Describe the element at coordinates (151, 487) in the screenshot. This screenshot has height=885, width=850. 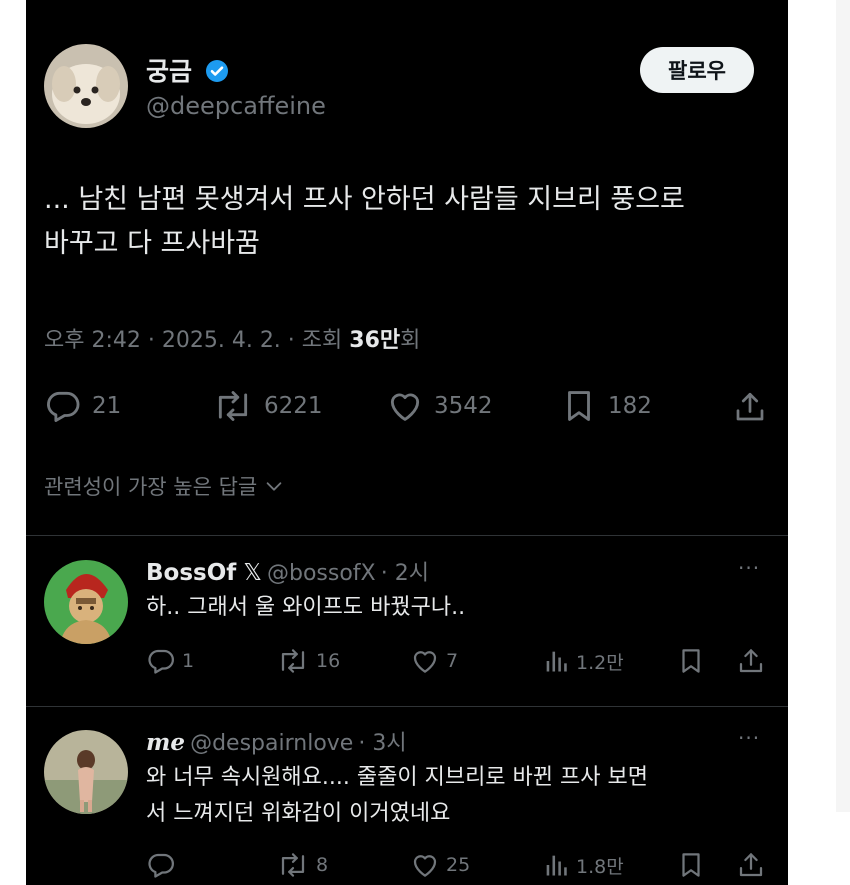
I see `sort-label: 관련성이 가장 높은 답글` at that location.